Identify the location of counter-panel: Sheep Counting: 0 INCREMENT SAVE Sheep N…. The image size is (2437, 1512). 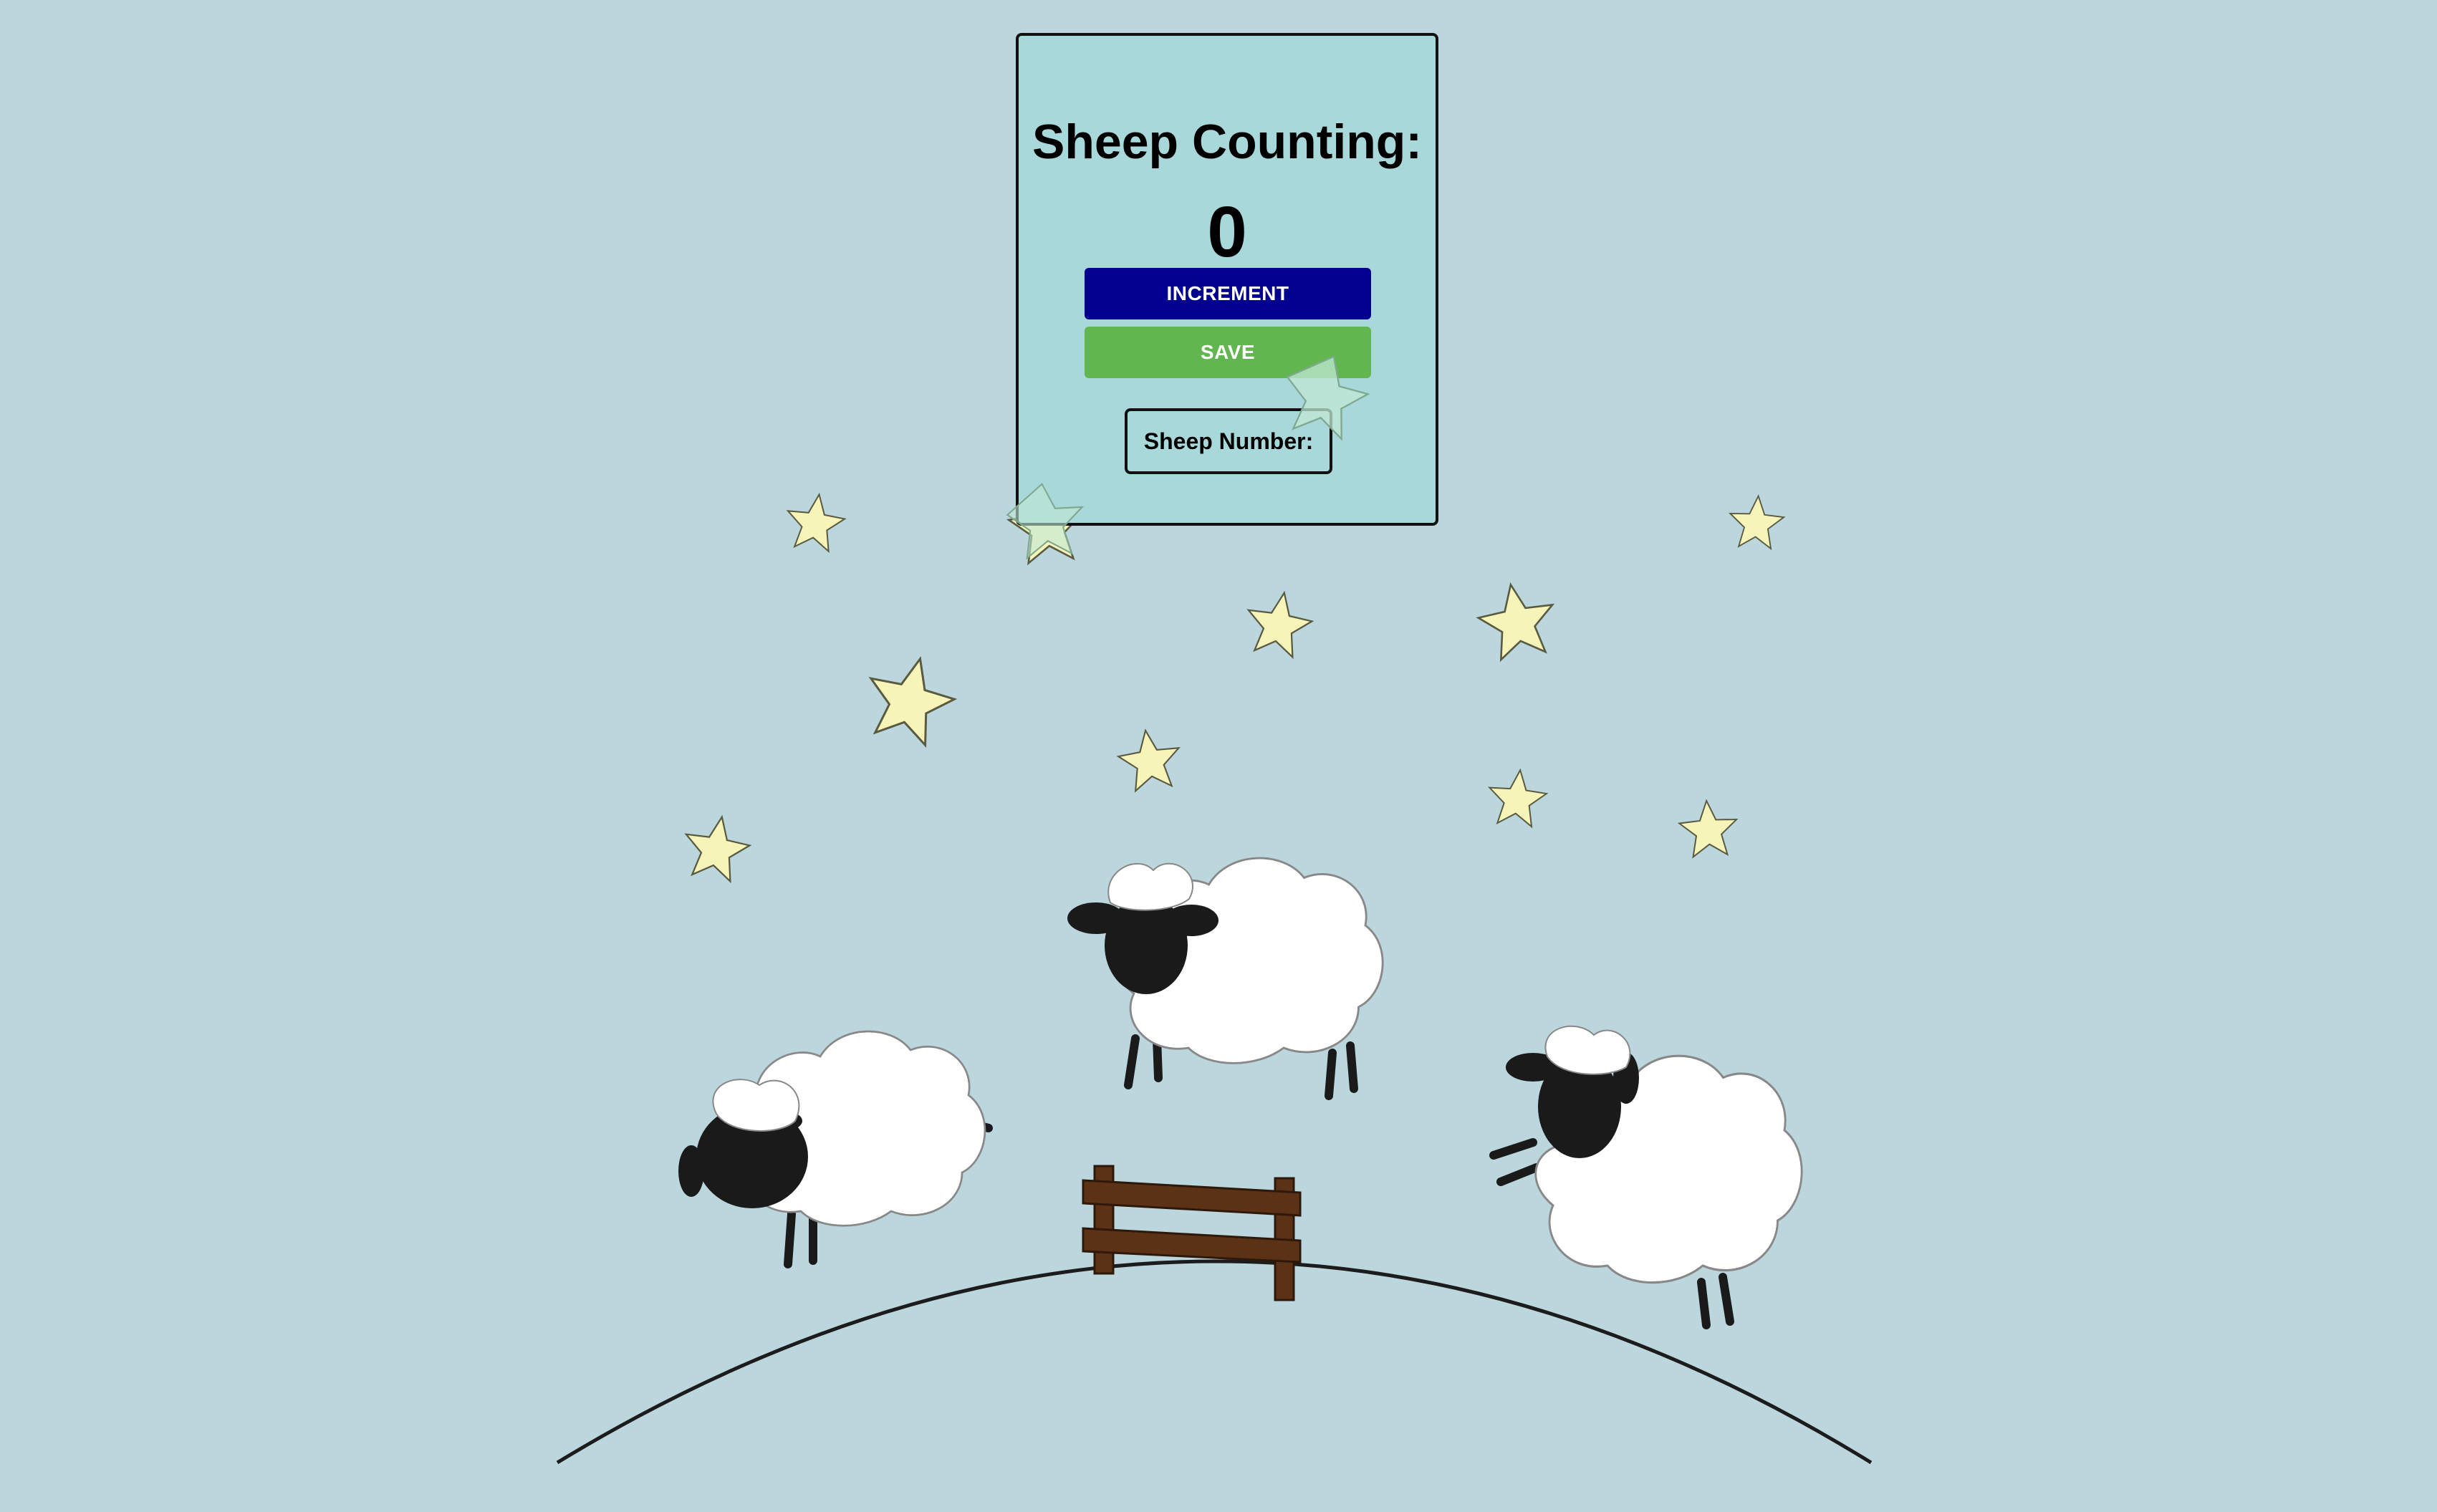
(1227, 279).